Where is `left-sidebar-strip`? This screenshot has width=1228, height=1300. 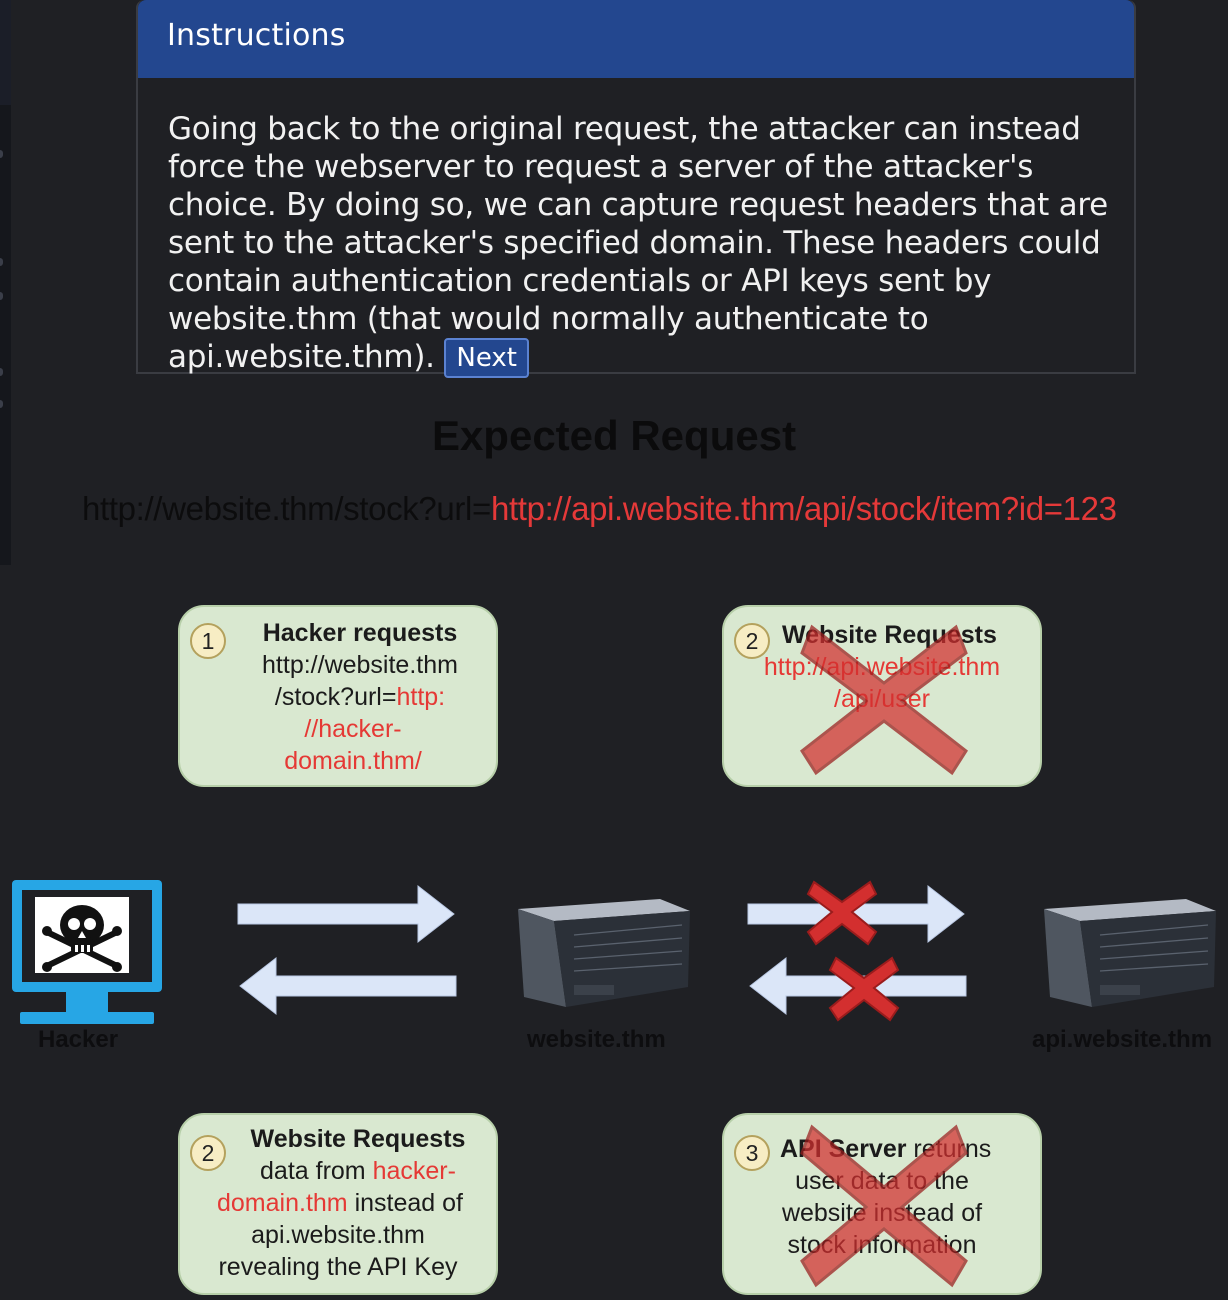 left-sidebar-strip is located at coordinates (5, 282).